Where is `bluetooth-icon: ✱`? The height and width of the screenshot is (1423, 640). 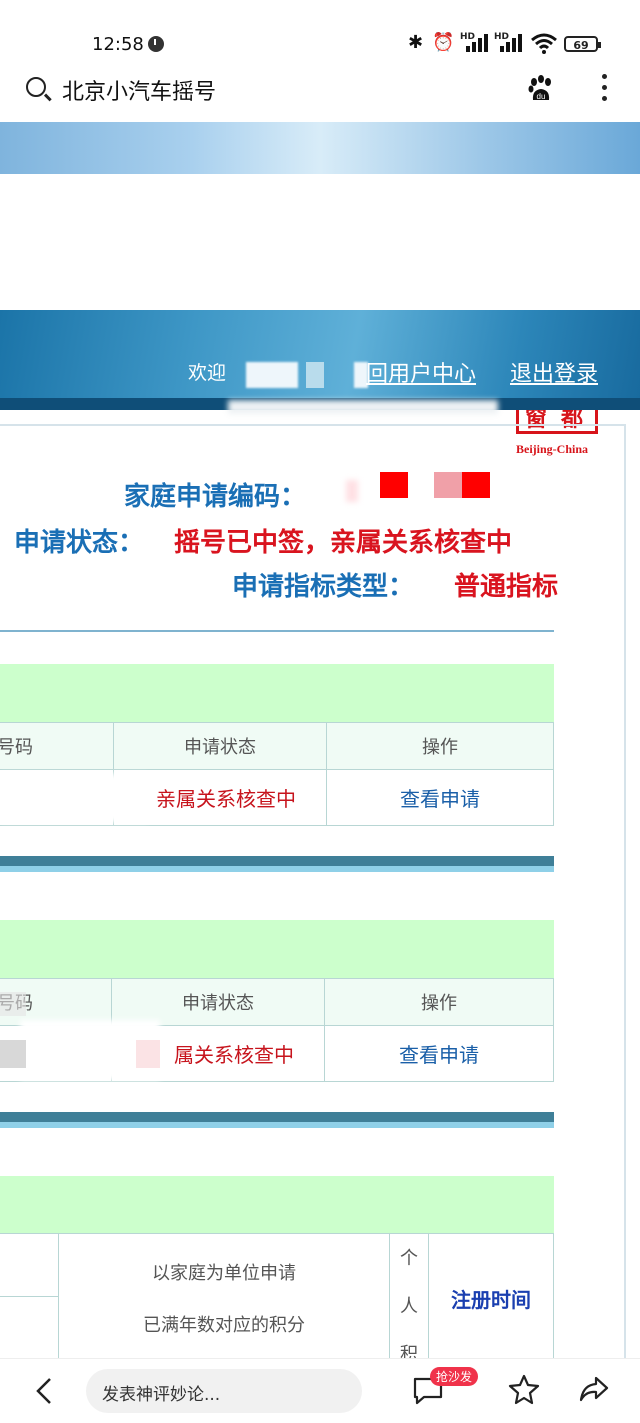 bluetooth-icon: ✱ is located at coordinates (416, 42).